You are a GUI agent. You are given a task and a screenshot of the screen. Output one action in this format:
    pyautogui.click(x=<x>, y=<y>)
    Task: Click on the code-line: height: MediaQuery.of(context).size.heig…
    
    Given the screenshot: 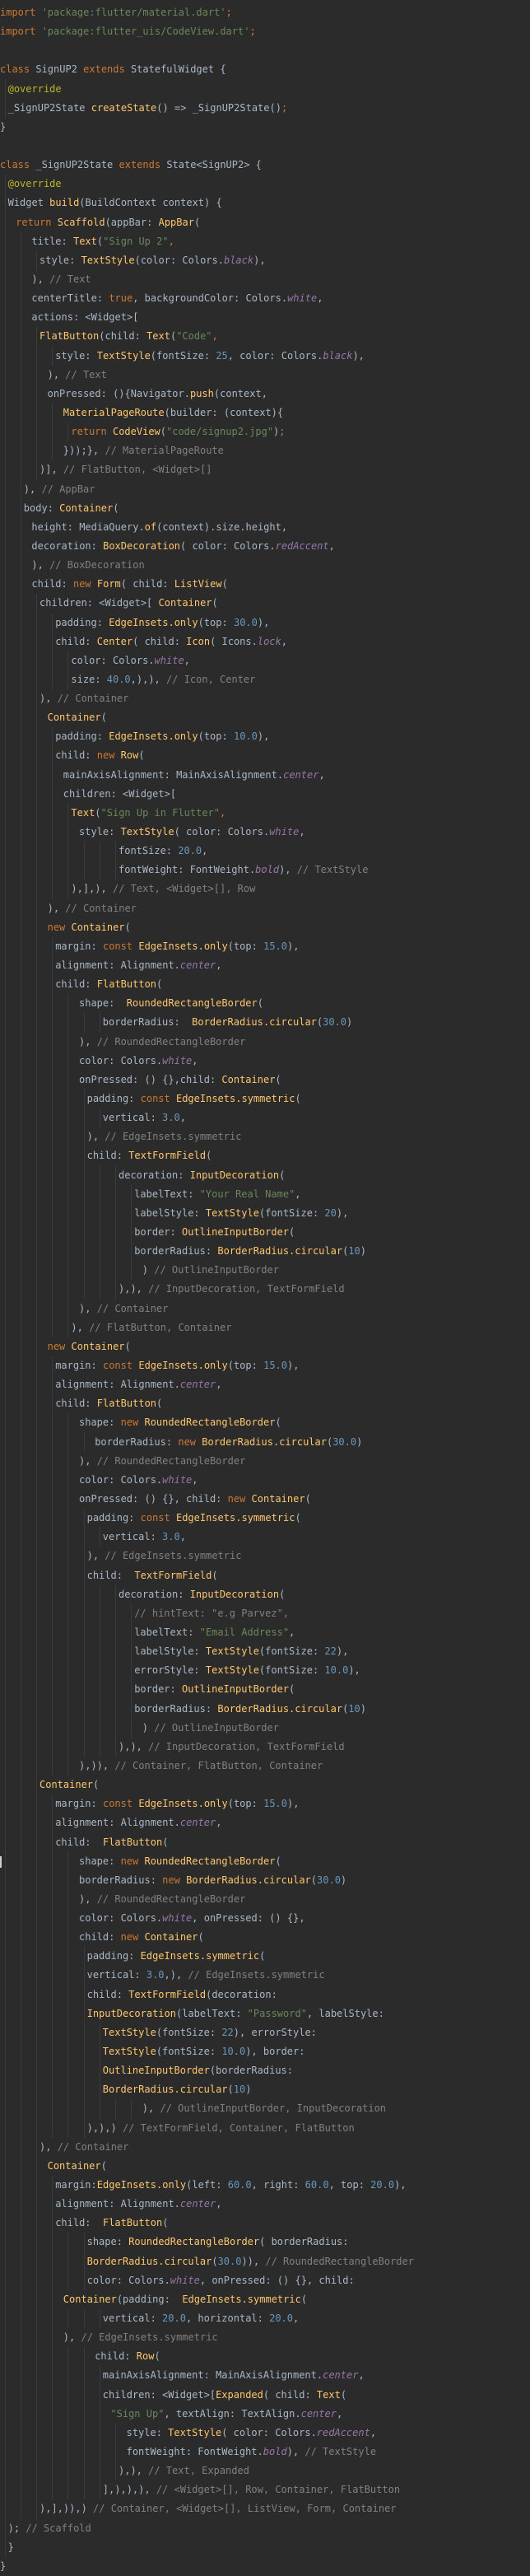 What is the action you would take?
    pyautogui.click(x=265, y=527)
    